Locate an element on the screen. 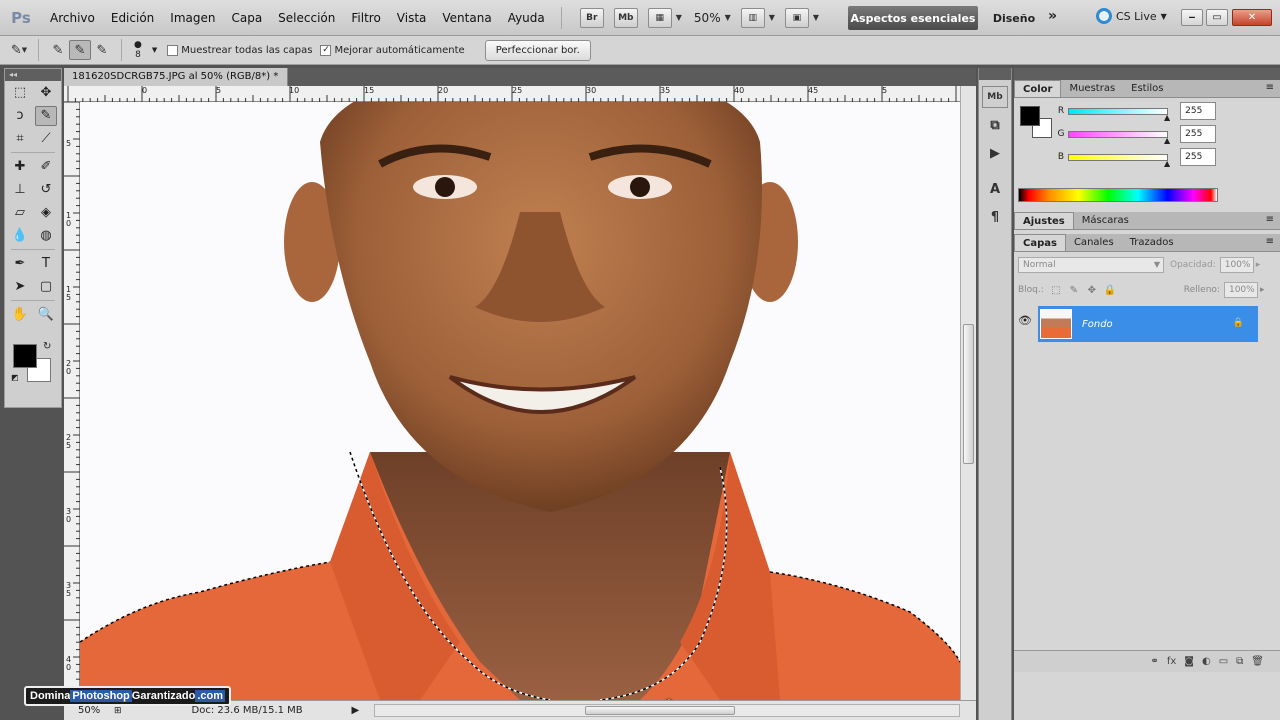 This screenshot has height=720, width=1280. auto-enhance-checkbox: ✓ is located at coordinates (326, 50).